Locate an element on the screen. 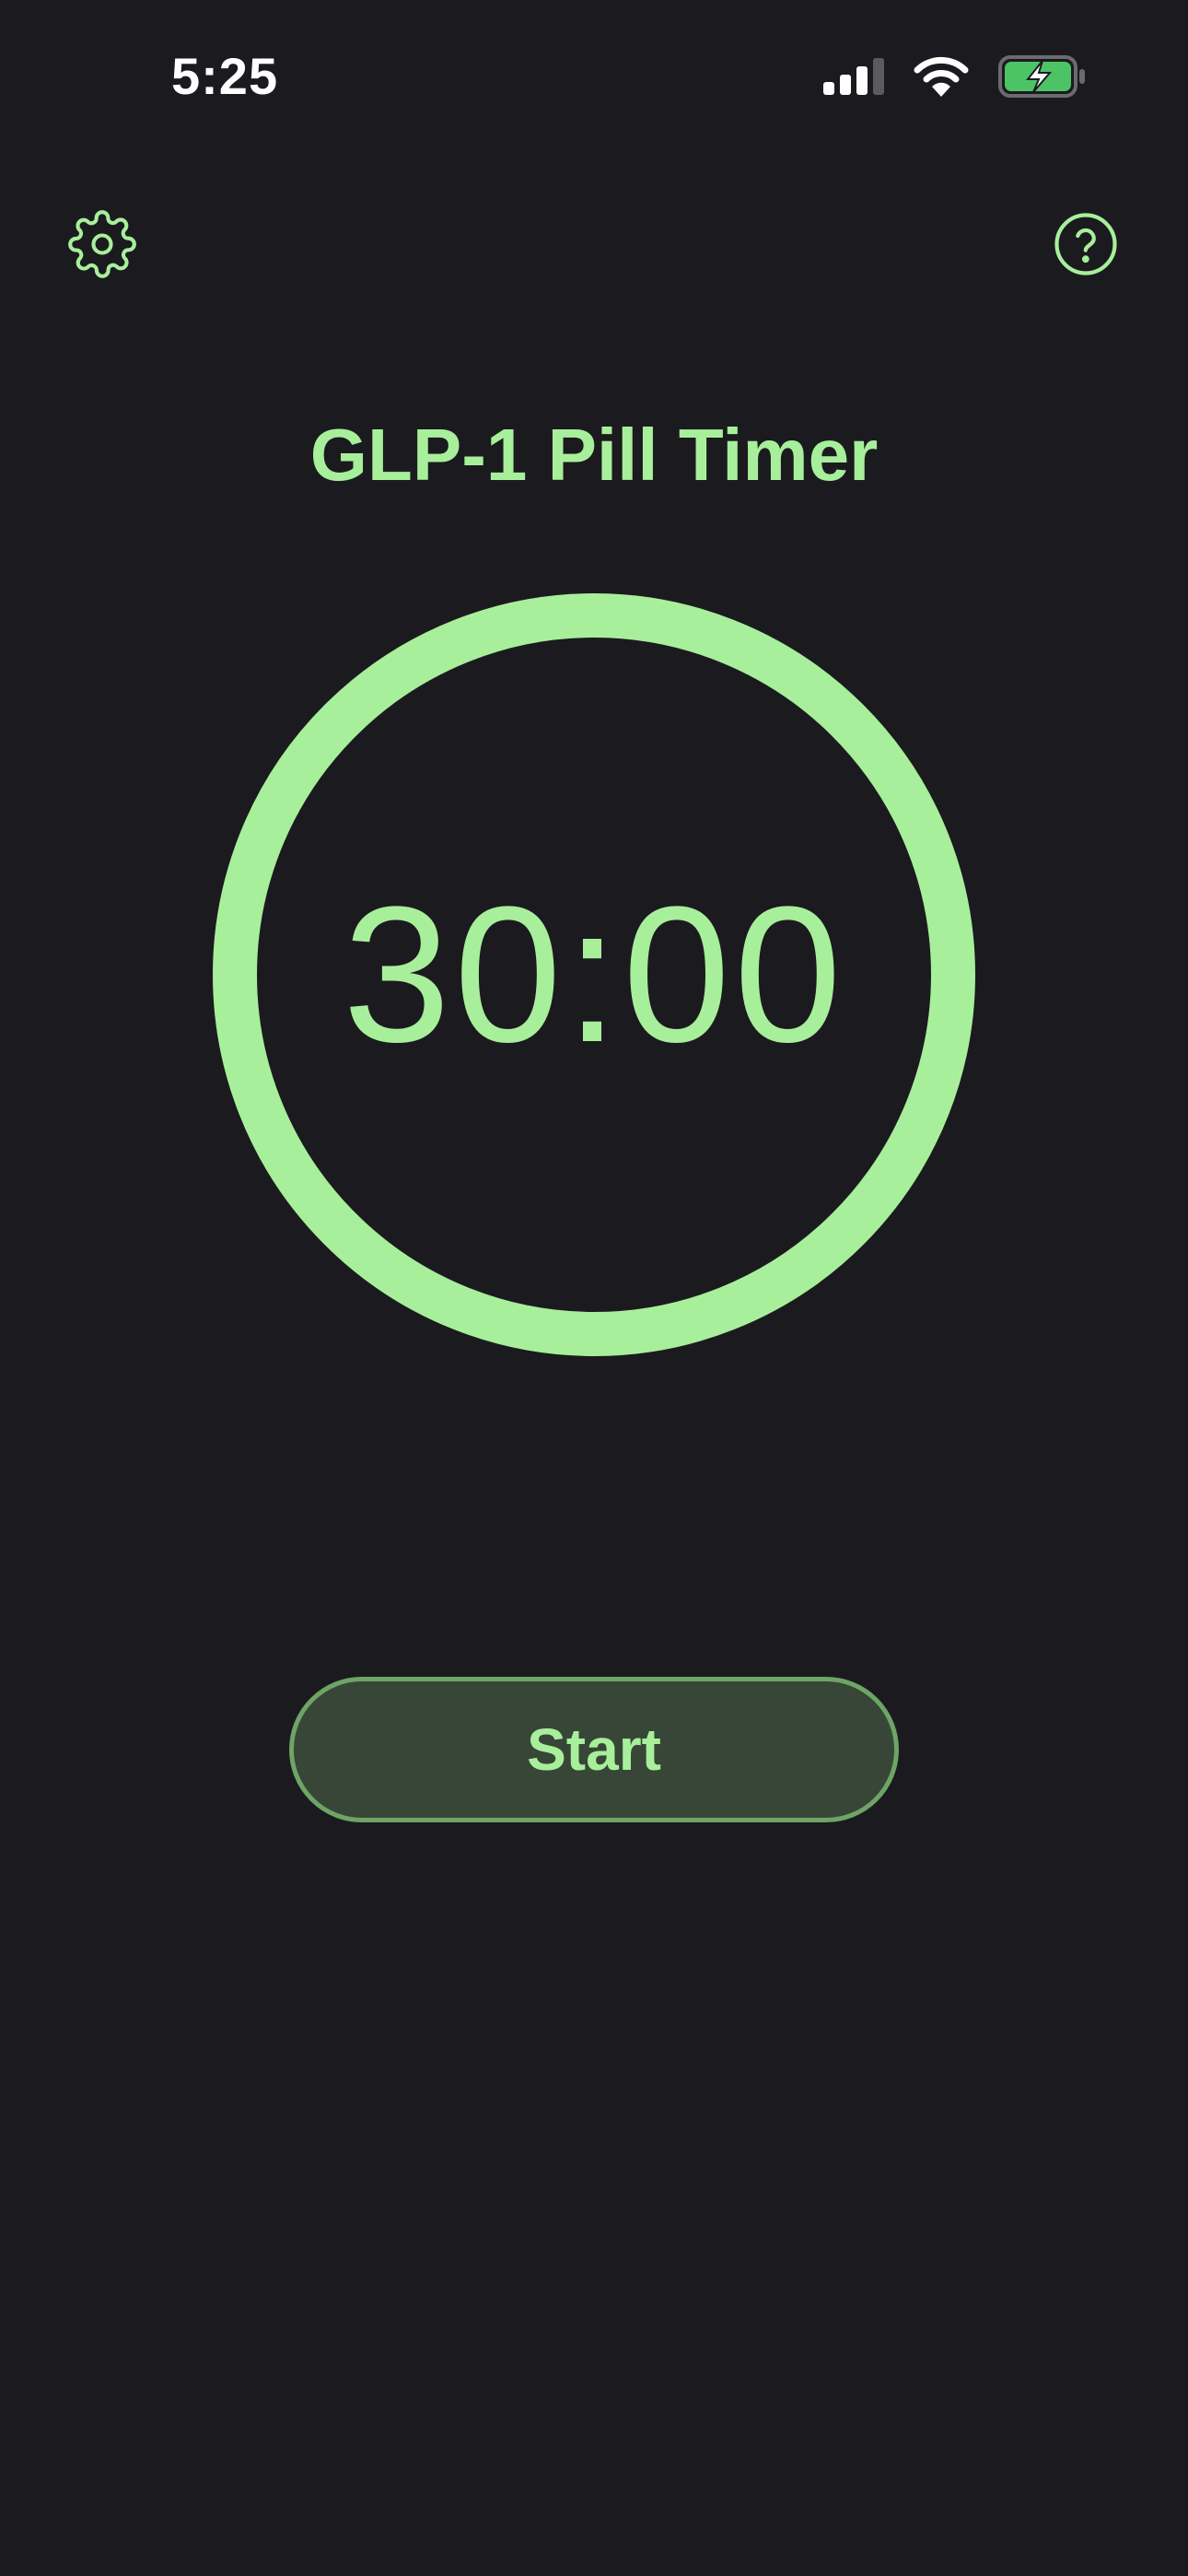 The image size is (1188, 2576). question-circle-icon is located at coordinates (1085, 244).